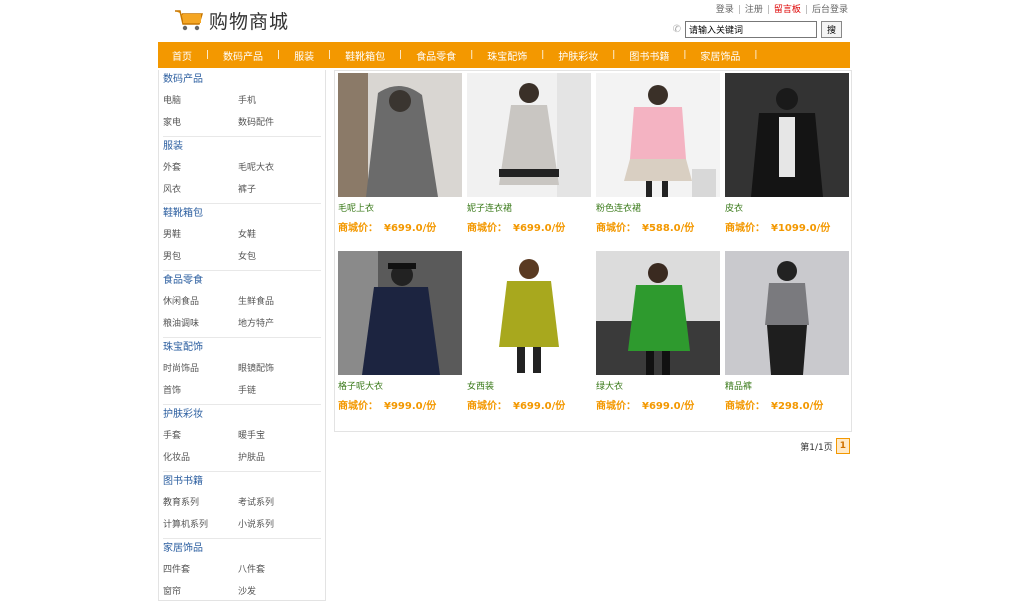 This screenshot has width=1024, height=613. Describe the element at coordinates (275, 369) in the screenshot. I see `category-link: 眼镜配饰` at that location.